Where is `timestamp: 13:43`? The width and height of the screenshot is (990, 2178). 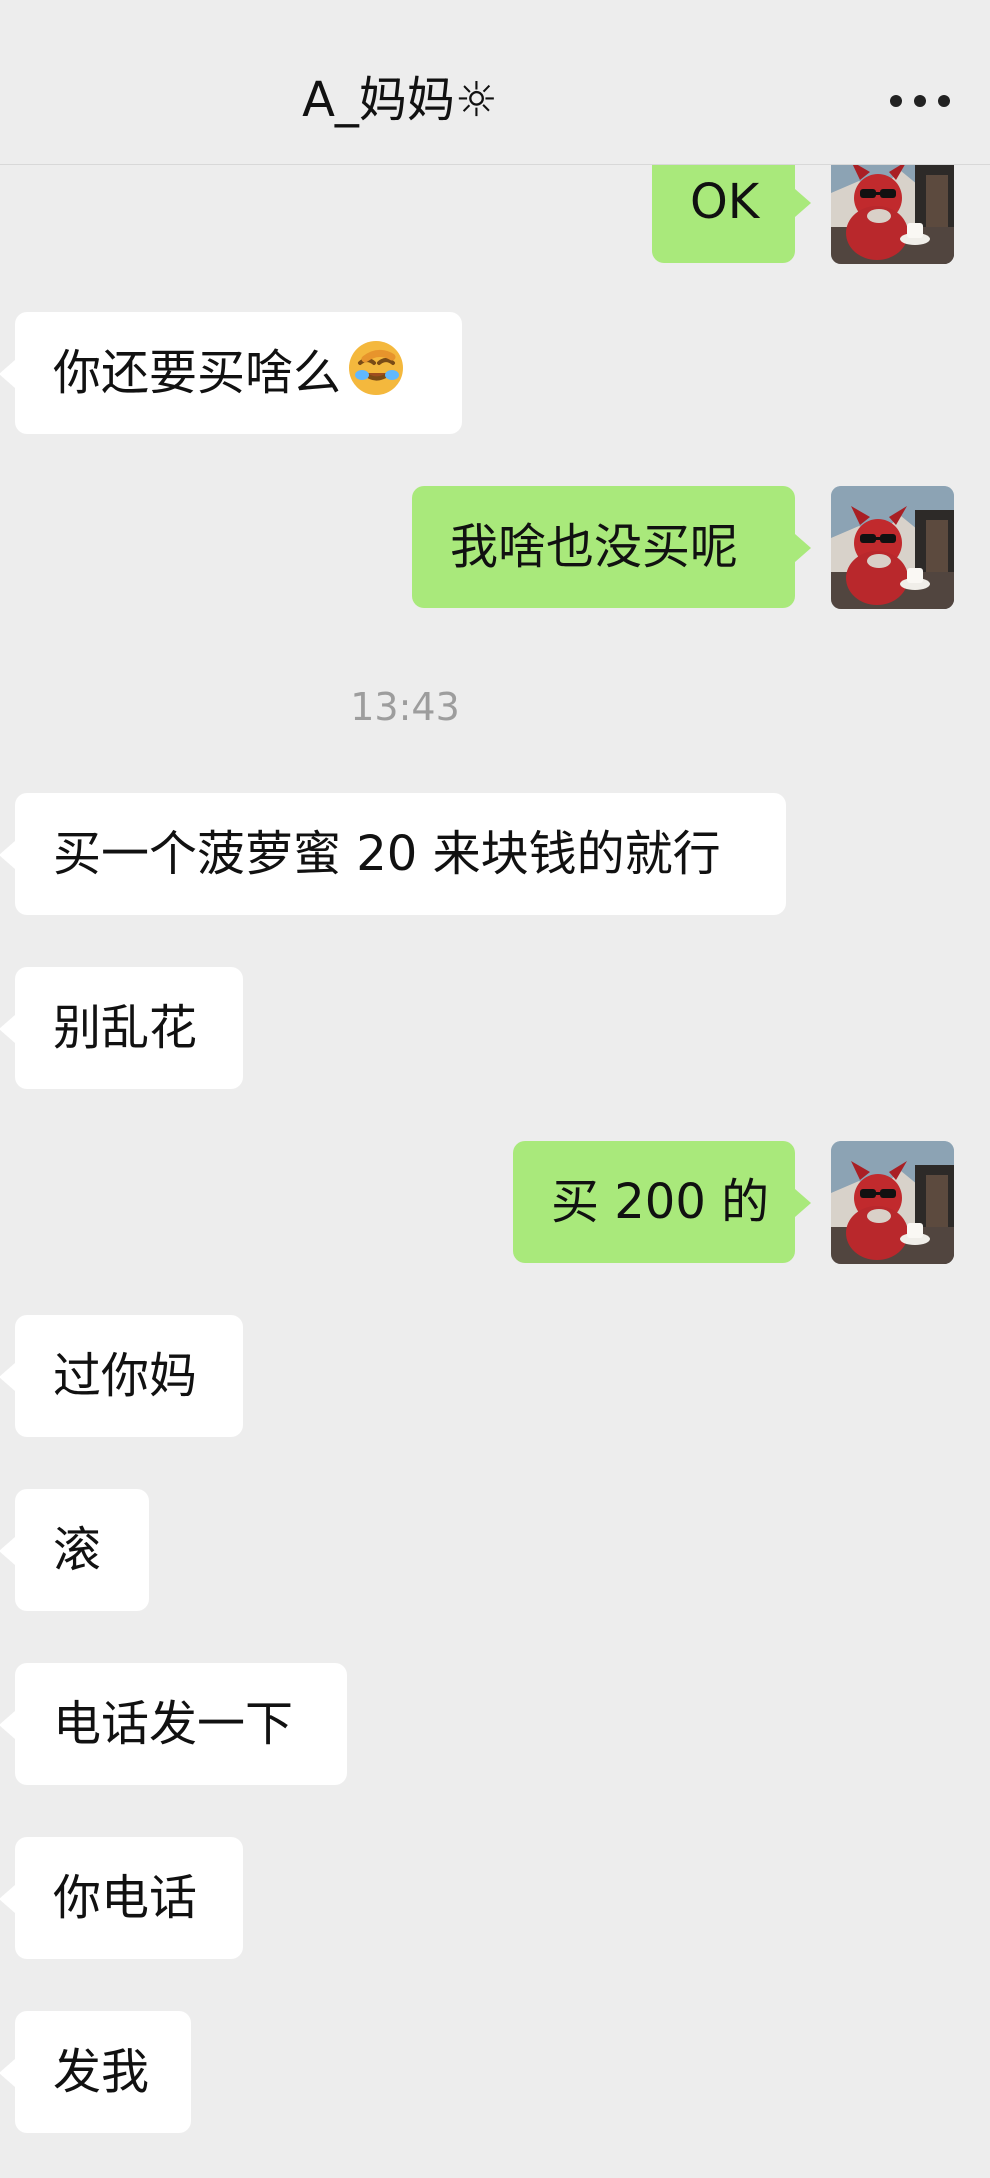 timestamp: 13:43 is located at coordinates (405, 707).